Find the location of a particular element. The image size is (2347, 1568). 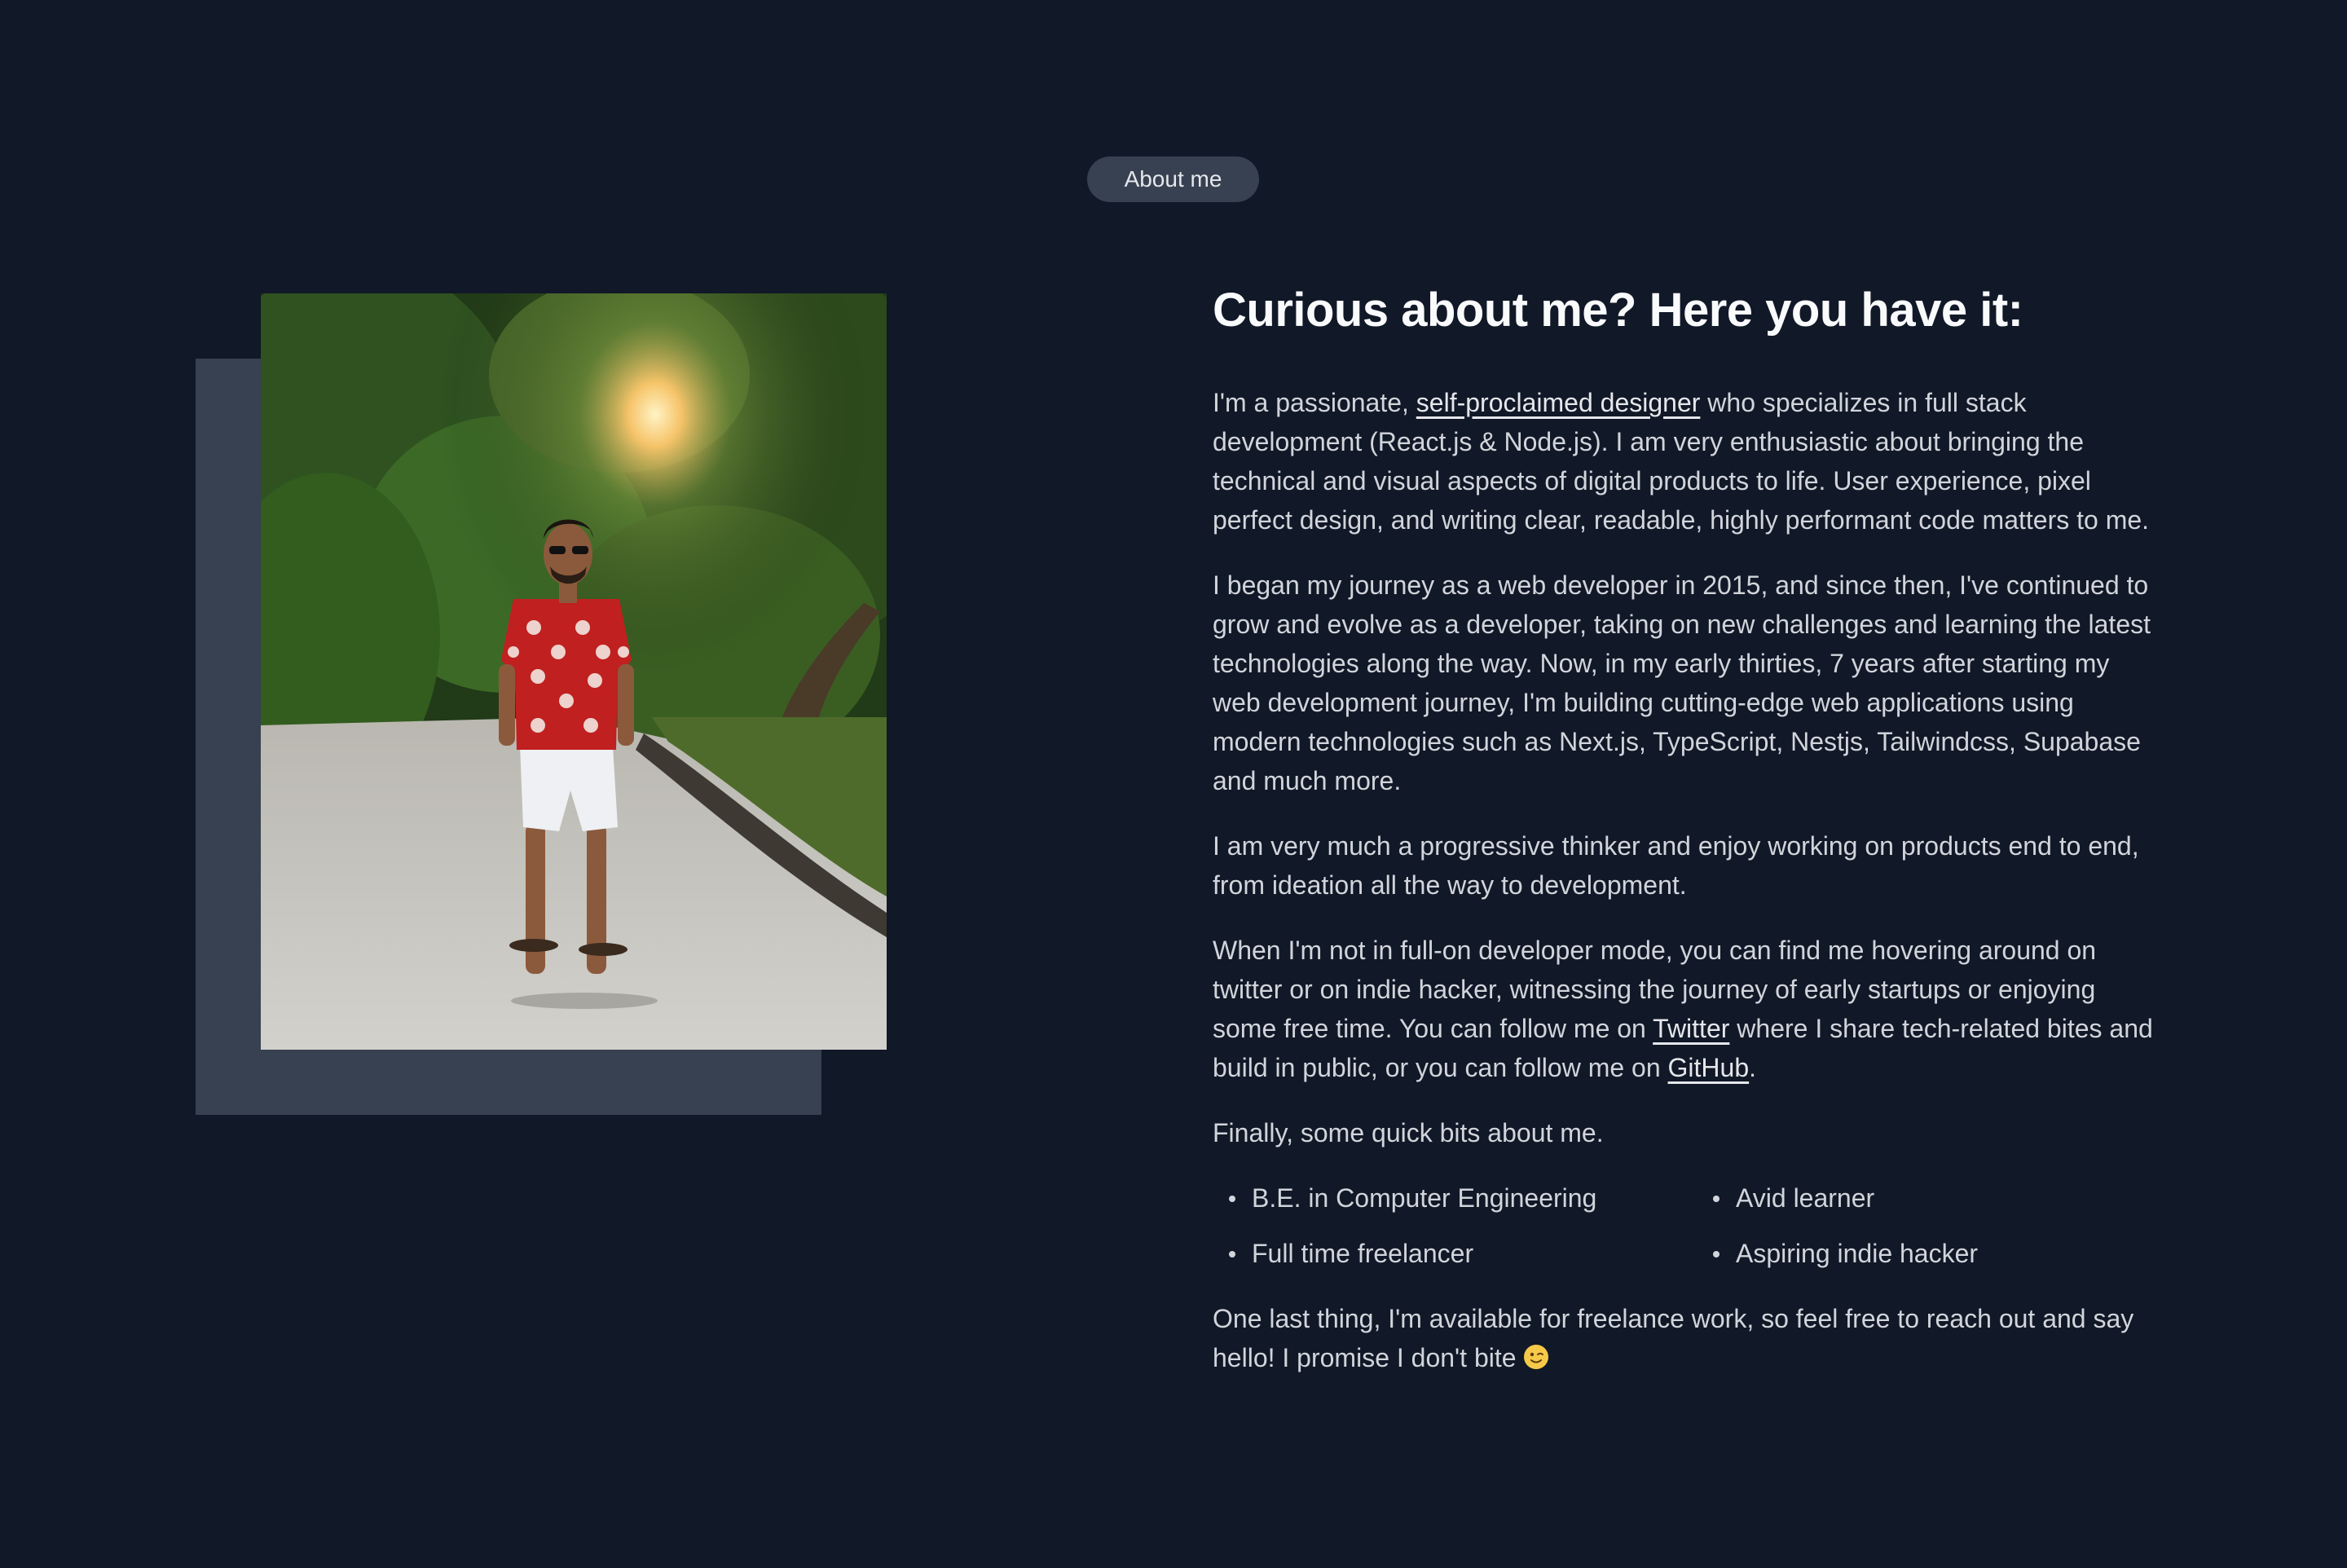

list-item: Aspiring indie hacker is located at coordinates (1901, 1253).